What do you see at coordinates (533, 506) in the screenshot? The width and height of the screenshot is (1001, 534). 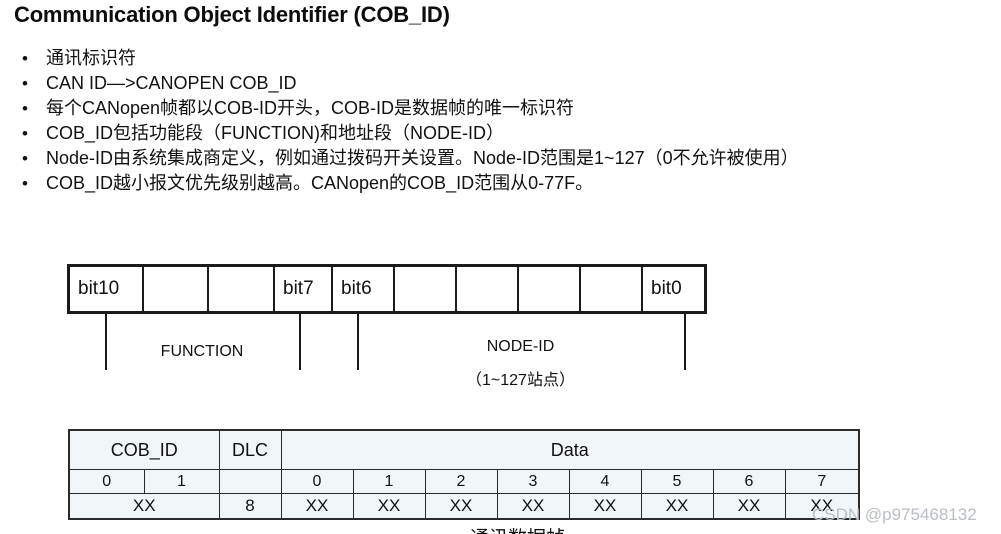 I see `value-data-3: XX` at bounding box center [533, 506].